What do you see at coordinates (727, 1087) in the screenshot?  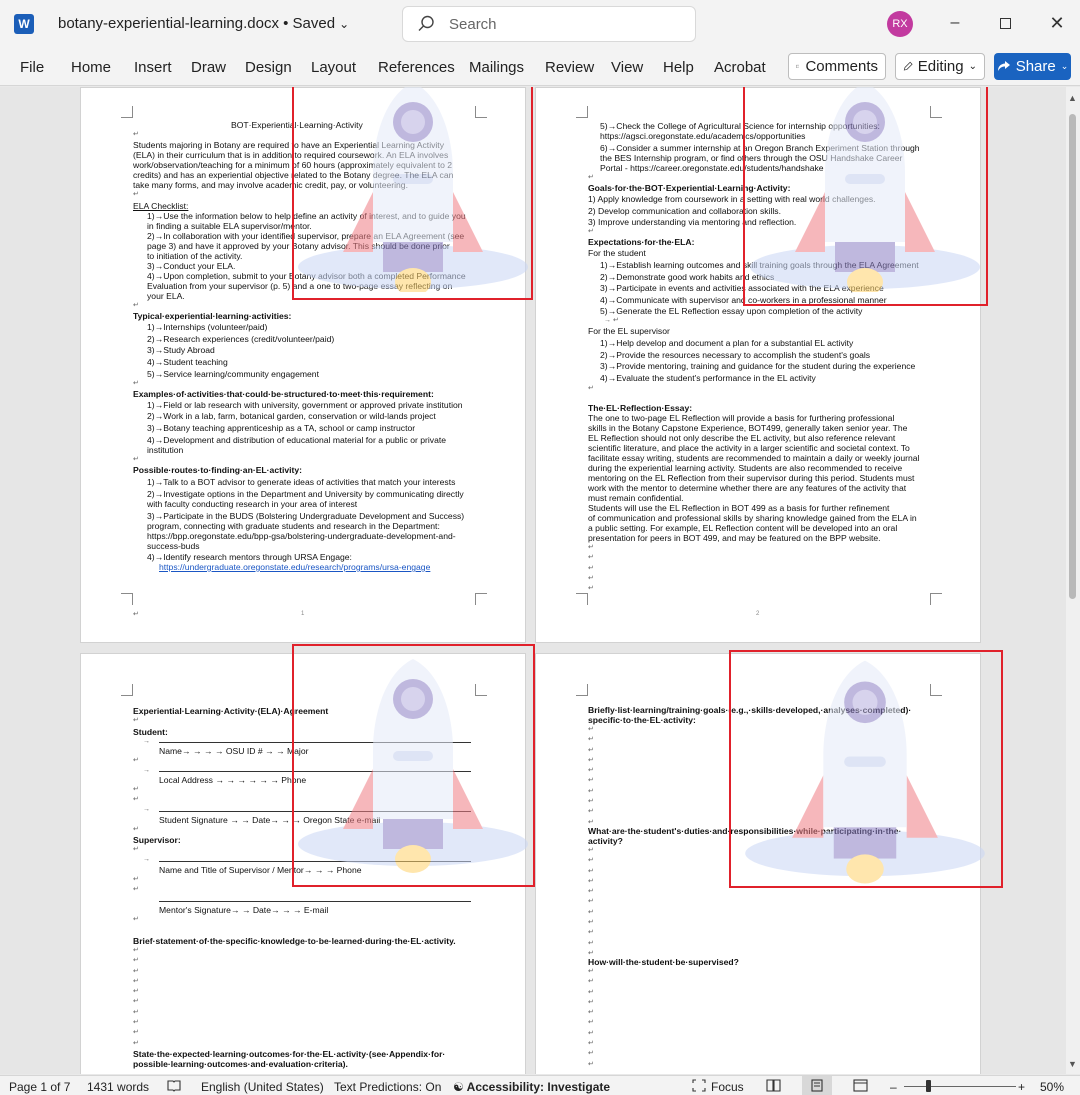 I see `focus-button: Focus` at bounding box center [727, 1087].